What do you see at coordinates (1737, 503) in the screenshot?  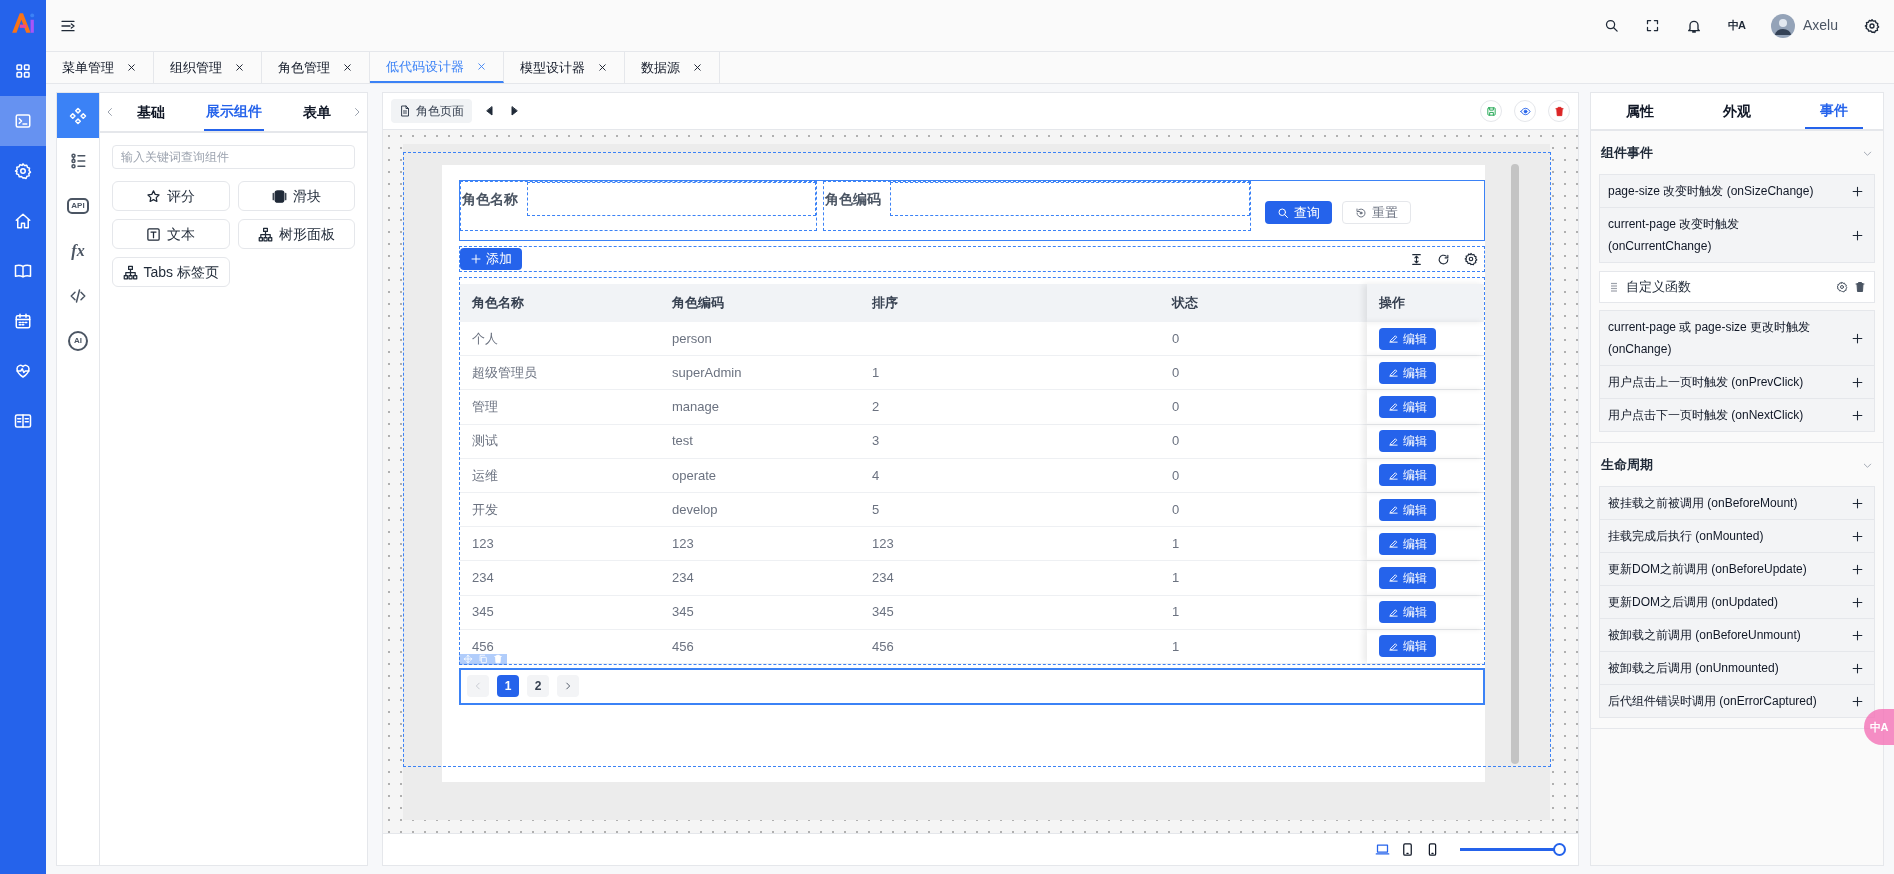 I see `event-row: 被挂载之前被调用 (onBeforeMount)` at bounding box center [1737, 503].